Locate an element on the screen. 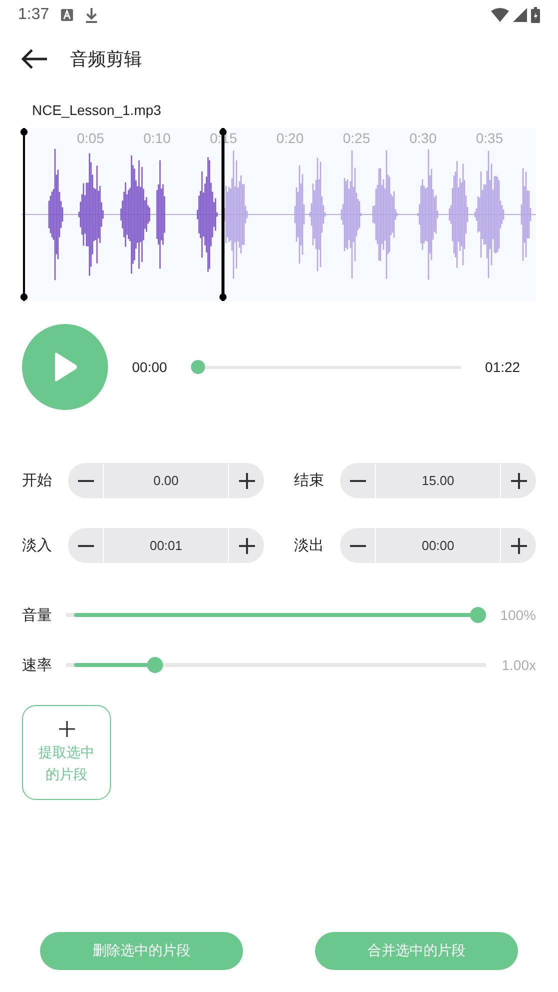 The width and height of the screenshot is (558, 992). selection-handle is located at coordinates (24, 214).